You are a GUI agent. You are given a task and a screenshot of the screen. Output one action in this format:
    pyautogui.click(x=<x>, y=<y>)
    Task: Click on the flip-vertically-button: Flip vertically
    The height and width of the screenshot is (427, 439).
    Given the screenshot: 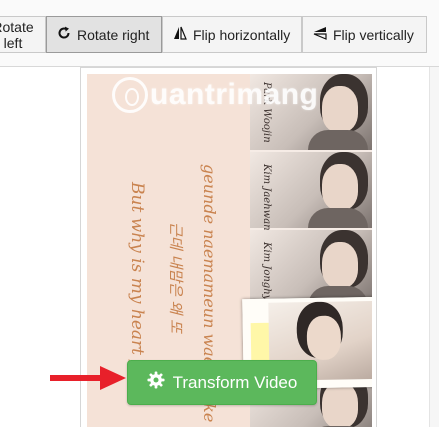 What is the action you would take?
    pyautogui.click(x=364, y=34)
    